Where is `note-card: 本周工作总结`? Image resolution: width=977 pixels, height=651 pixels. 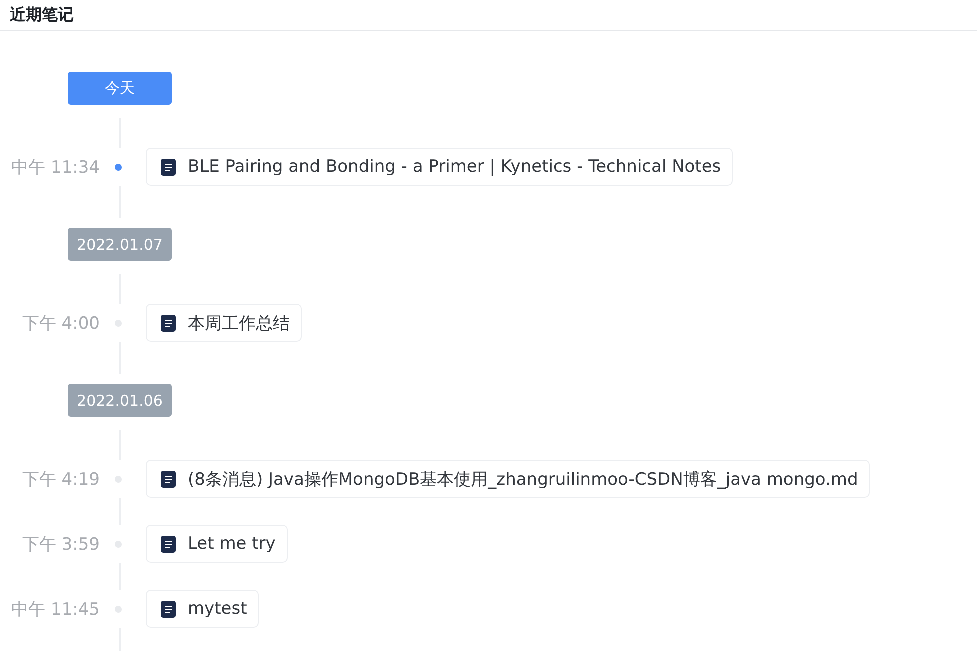 note-card: 本周工作总结 is located at coordinates (224, 323).